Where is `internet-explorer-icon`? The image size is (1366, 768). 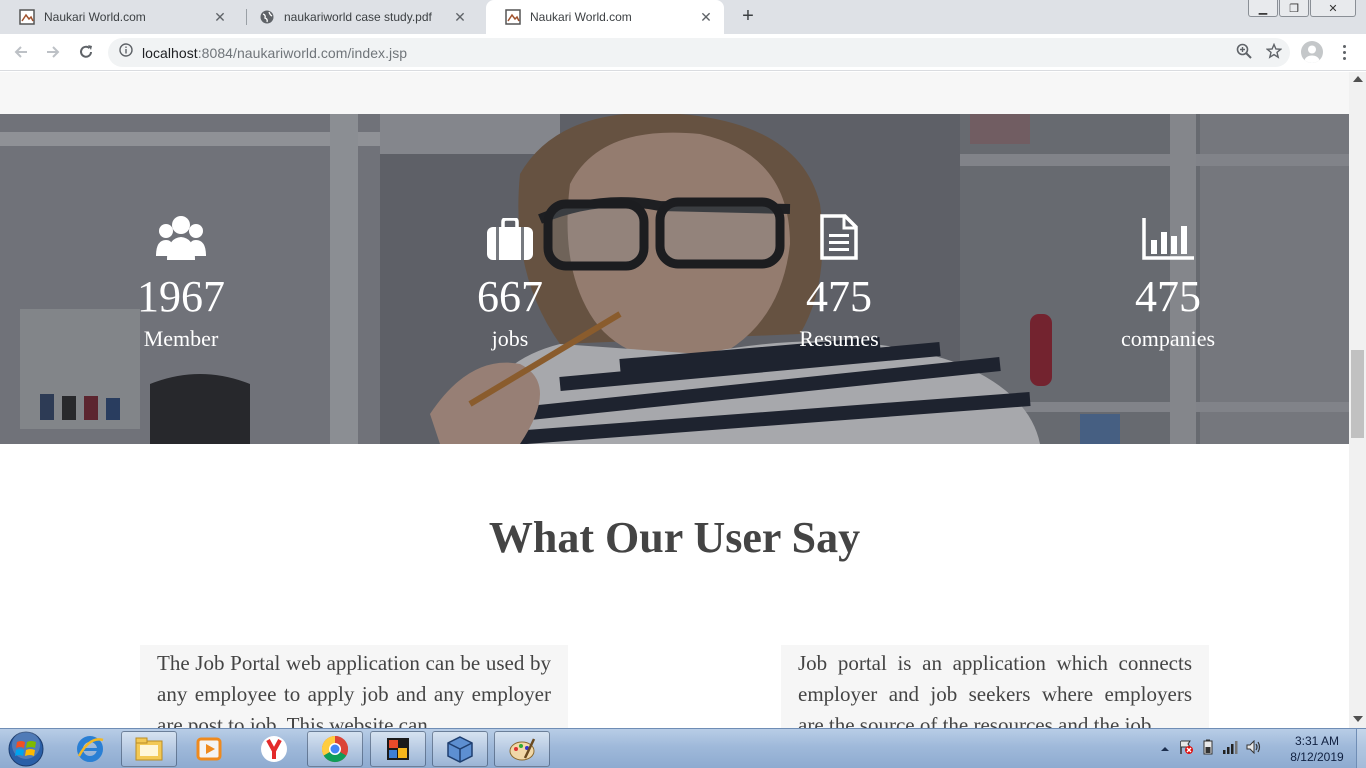 internet-explorer-icon is located at coordinates (90, 749).